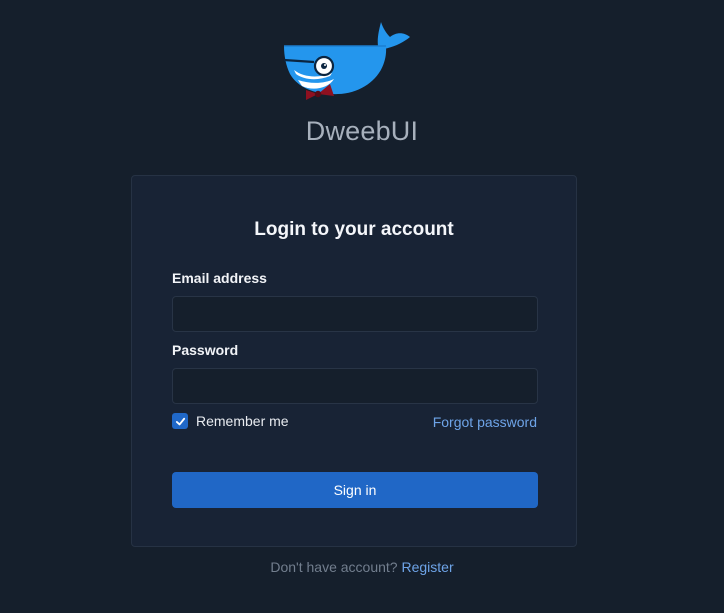  I want to click on password-field, so click(355, 386).